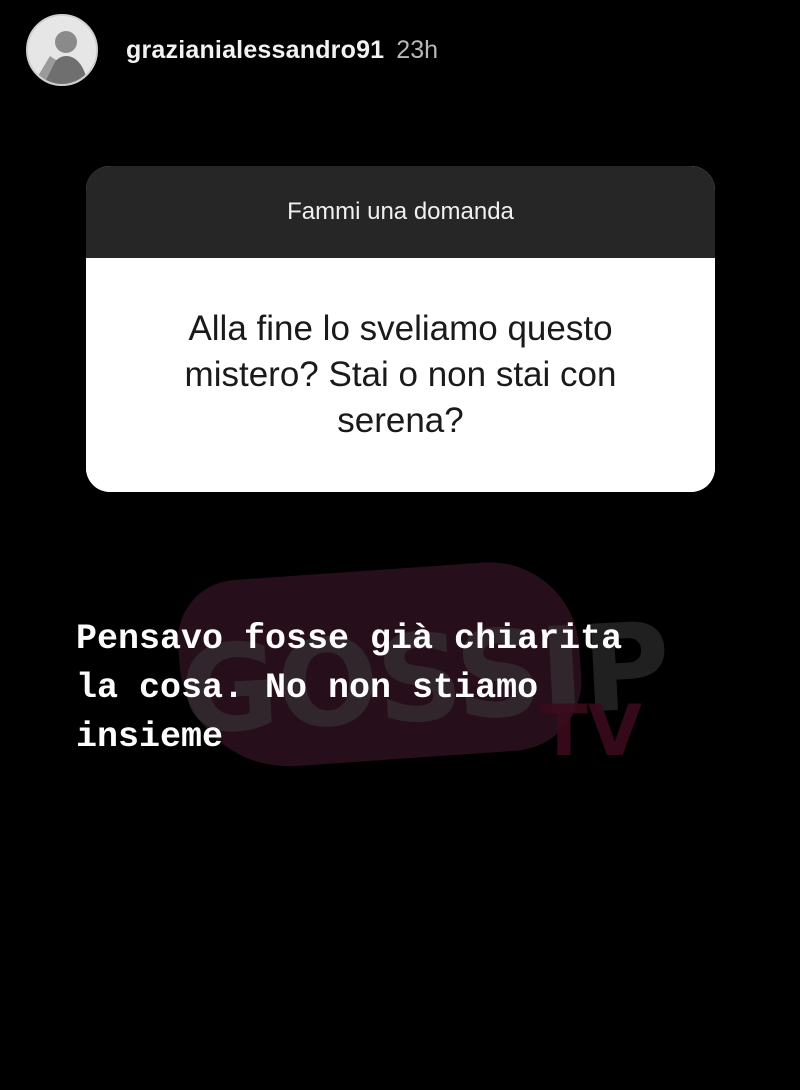  I want to click on username: grazianialessandro91, so click(255, 50).